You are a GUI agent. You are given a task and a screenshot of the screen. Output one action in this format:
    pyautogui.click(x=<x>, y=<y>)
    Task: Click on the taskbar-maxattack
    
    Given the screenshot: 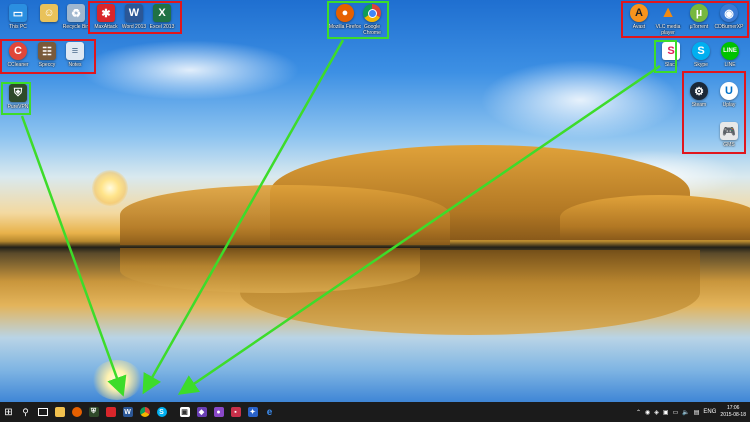 What is the action you would take?
    pyautogui.click(x=110, y=412)
    